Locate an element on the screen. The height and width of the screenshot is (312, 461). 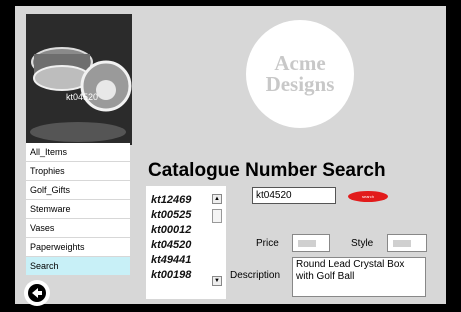
catalogue-number-input: kt04520 is located at coordinates (294, 195).